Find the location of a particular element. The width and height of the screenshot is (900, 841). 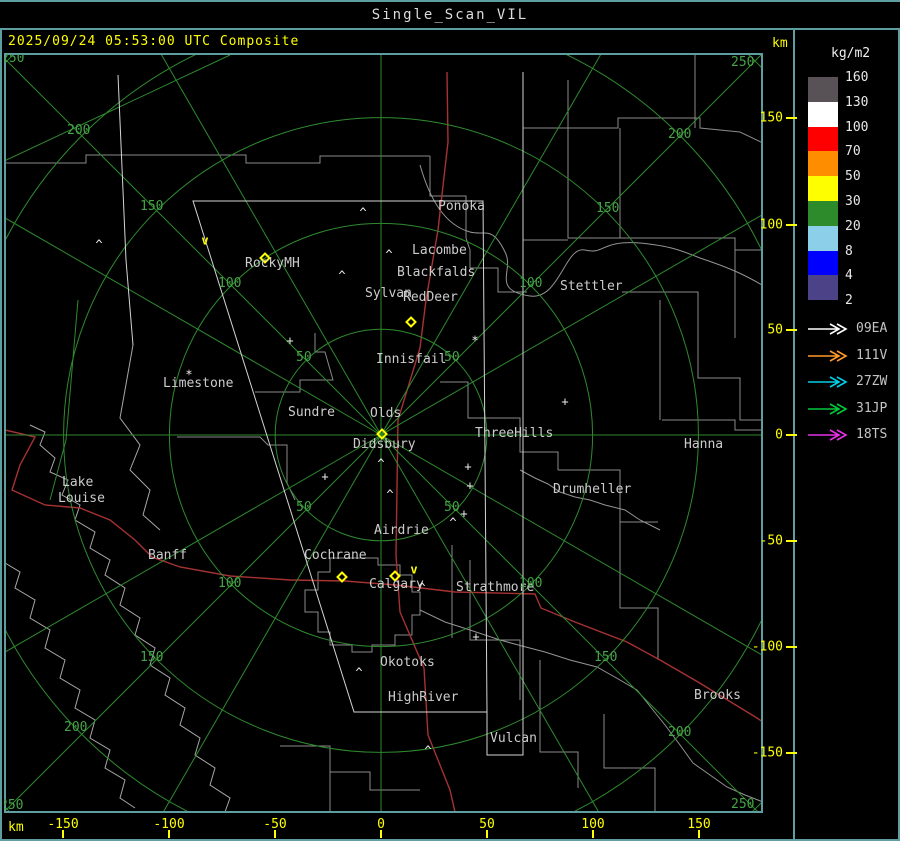

scale-value-min: 2 is located at coordinates (849, 301).